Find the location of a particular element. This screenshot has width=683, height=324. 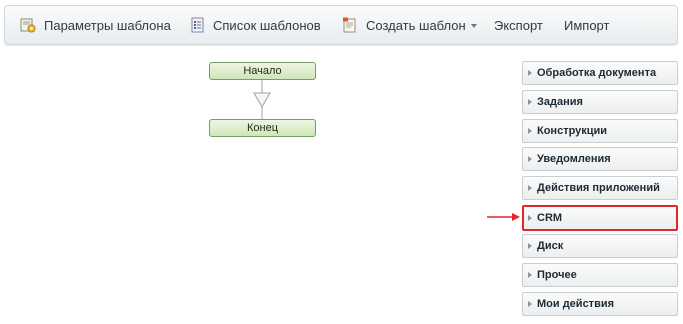

panel-item-label: Уведомления is located at coordinates (574, 159).